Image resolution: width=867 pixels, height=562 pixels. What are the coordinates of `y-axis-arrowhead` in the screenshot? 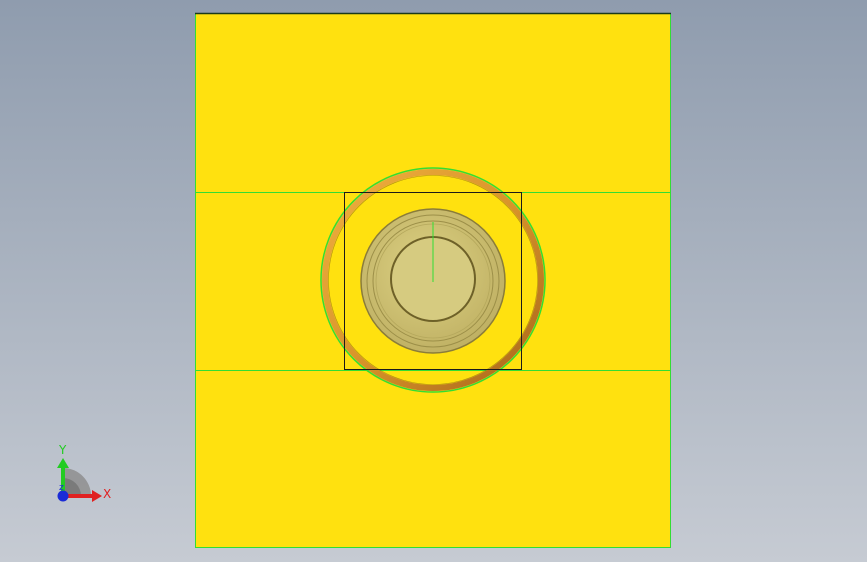 It's located at (63, 463).